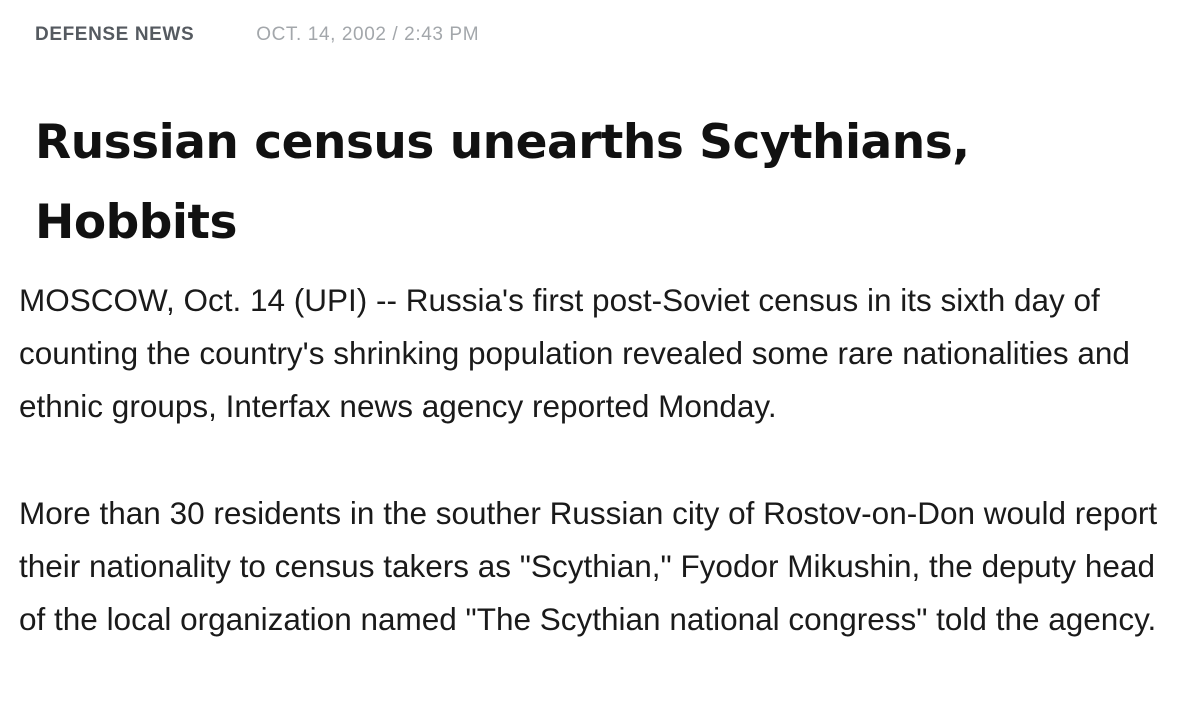  Describe the element at coordinates (114, 35) in the screenshot. I see `category-link: DEFENSE NEWS` at that location.